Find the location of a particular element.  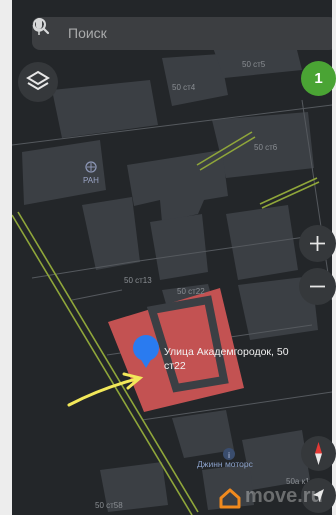

watermark: move.ru is located at coordinates (272, 498).